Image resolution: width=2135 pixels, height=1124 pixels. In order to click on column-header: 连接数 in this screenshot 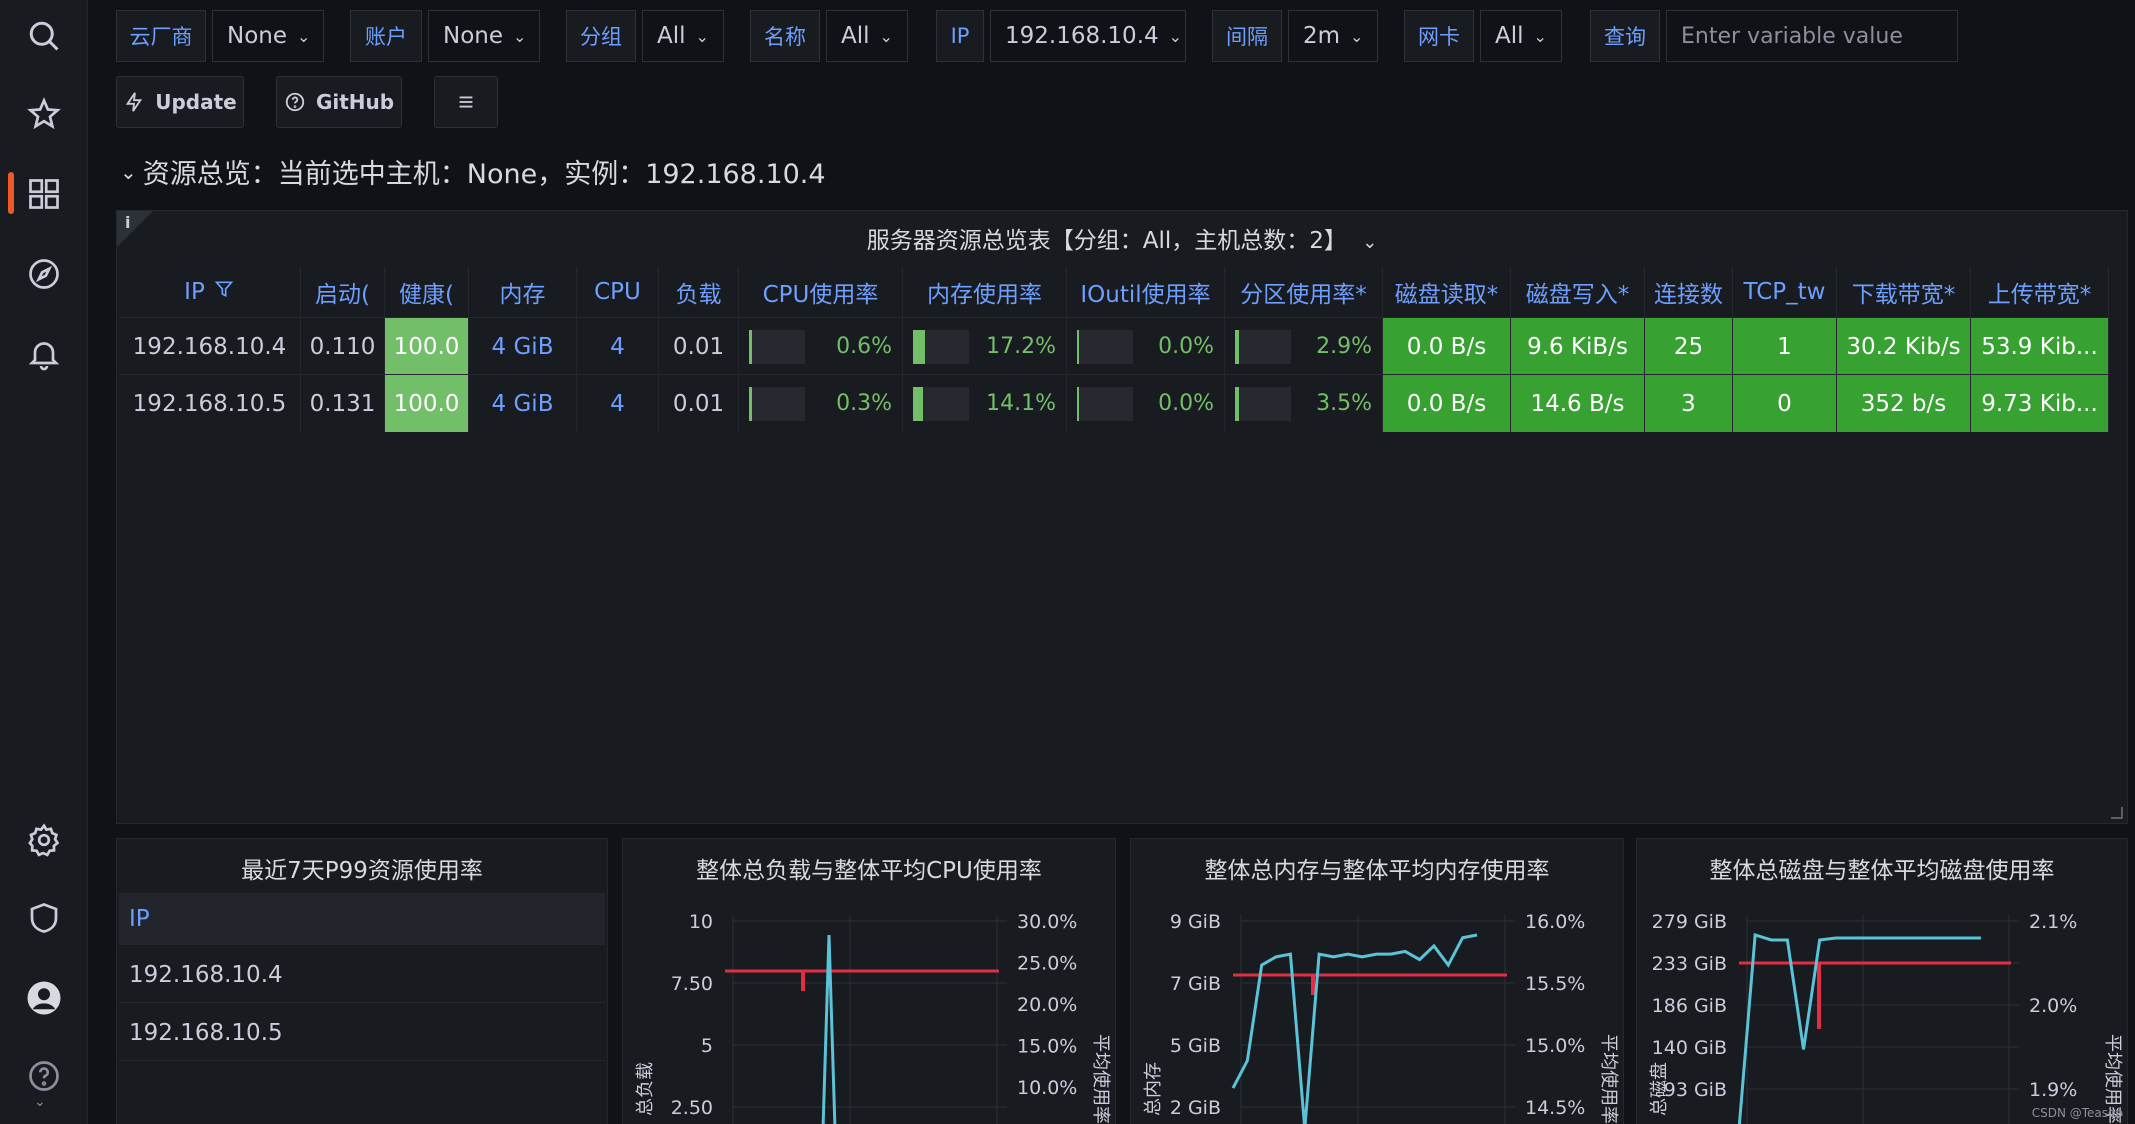, I will do `click(1689, 292)`.